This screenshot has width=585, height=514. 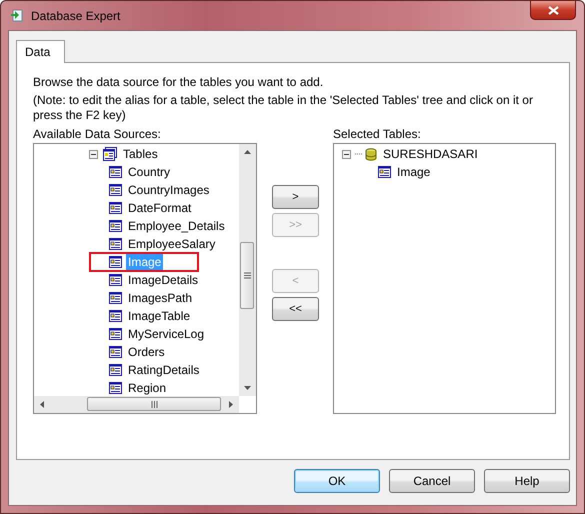 I want to click on scroll-left-icon, so click(x=42, y=404).